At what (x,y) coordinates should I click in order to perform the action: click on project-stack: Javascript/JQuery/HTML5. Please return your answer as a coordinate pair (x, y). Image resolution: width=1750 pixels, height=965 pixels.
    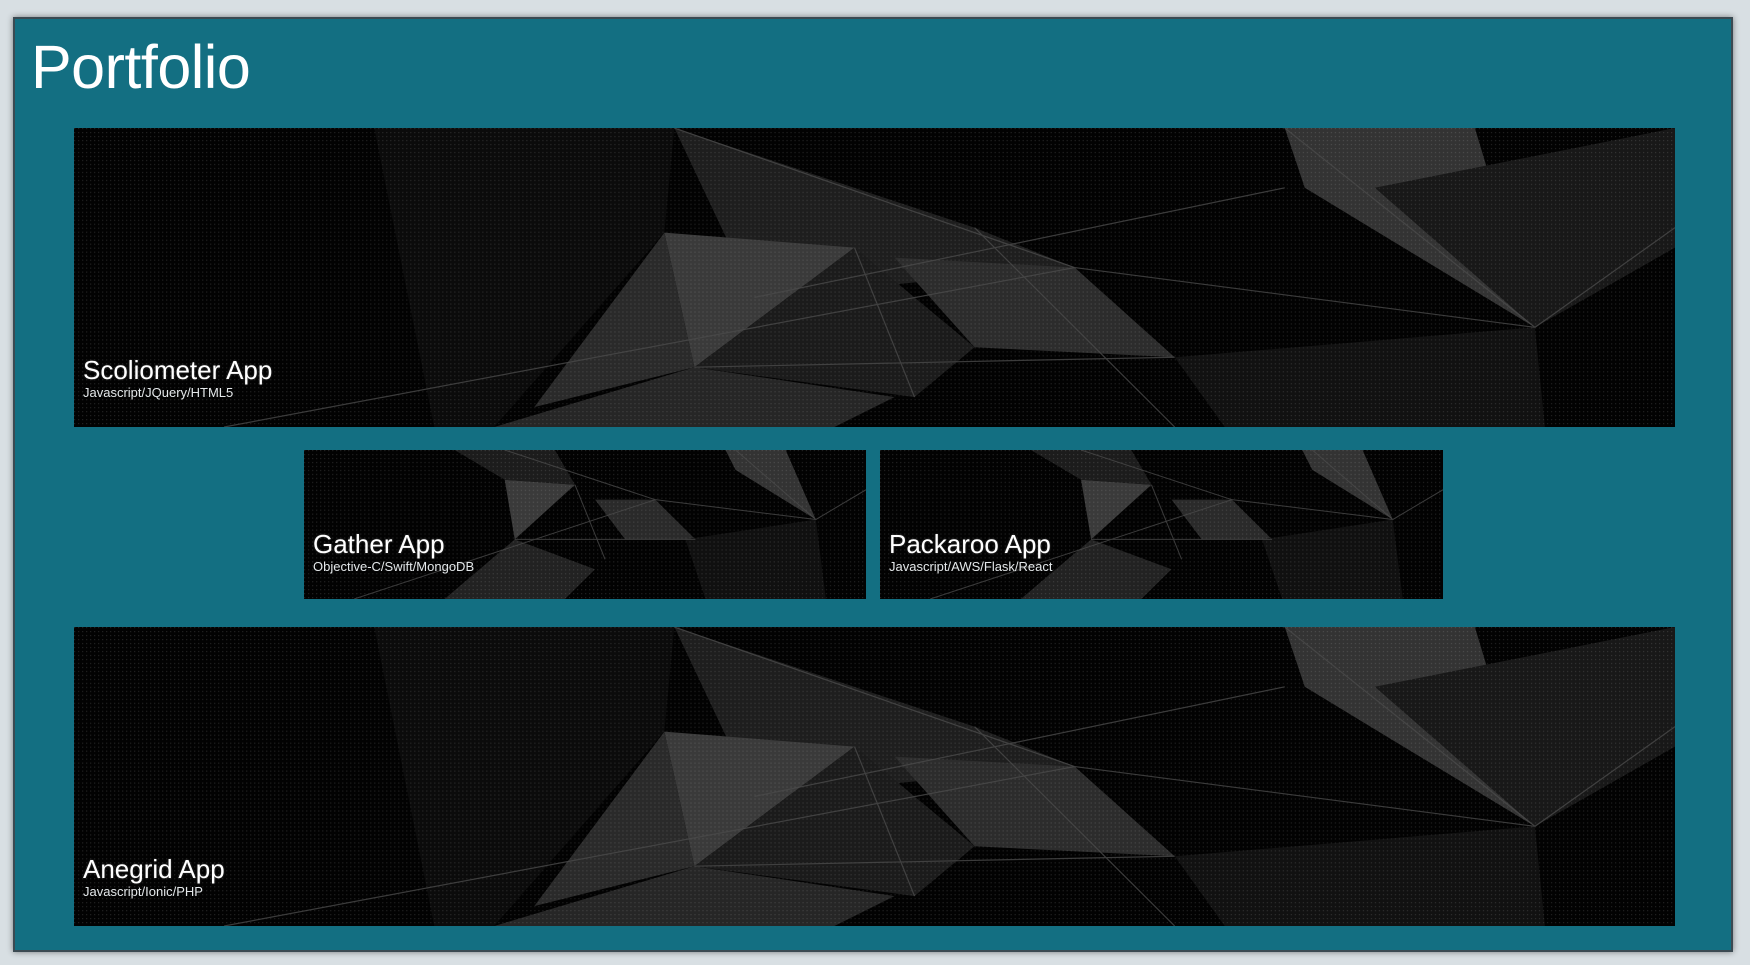
    Looking at the image, I should click on (158, 393).